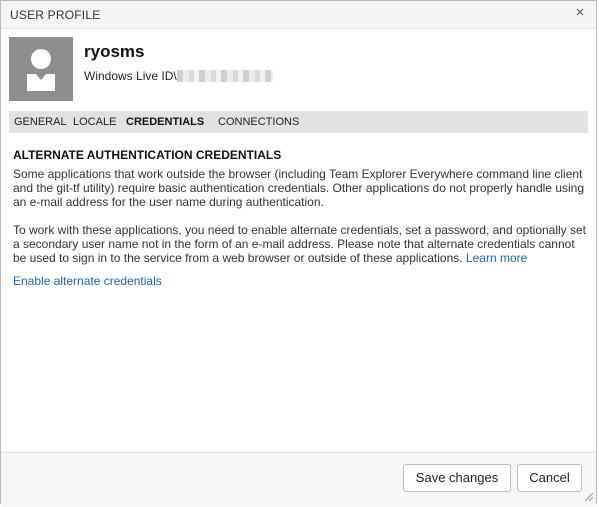  Describe the element at coordinates (147, 155) in the screenshot. I see `credentials-heading: ALTERNATE AUTHENTICATION CREDENTIALS` at that location.